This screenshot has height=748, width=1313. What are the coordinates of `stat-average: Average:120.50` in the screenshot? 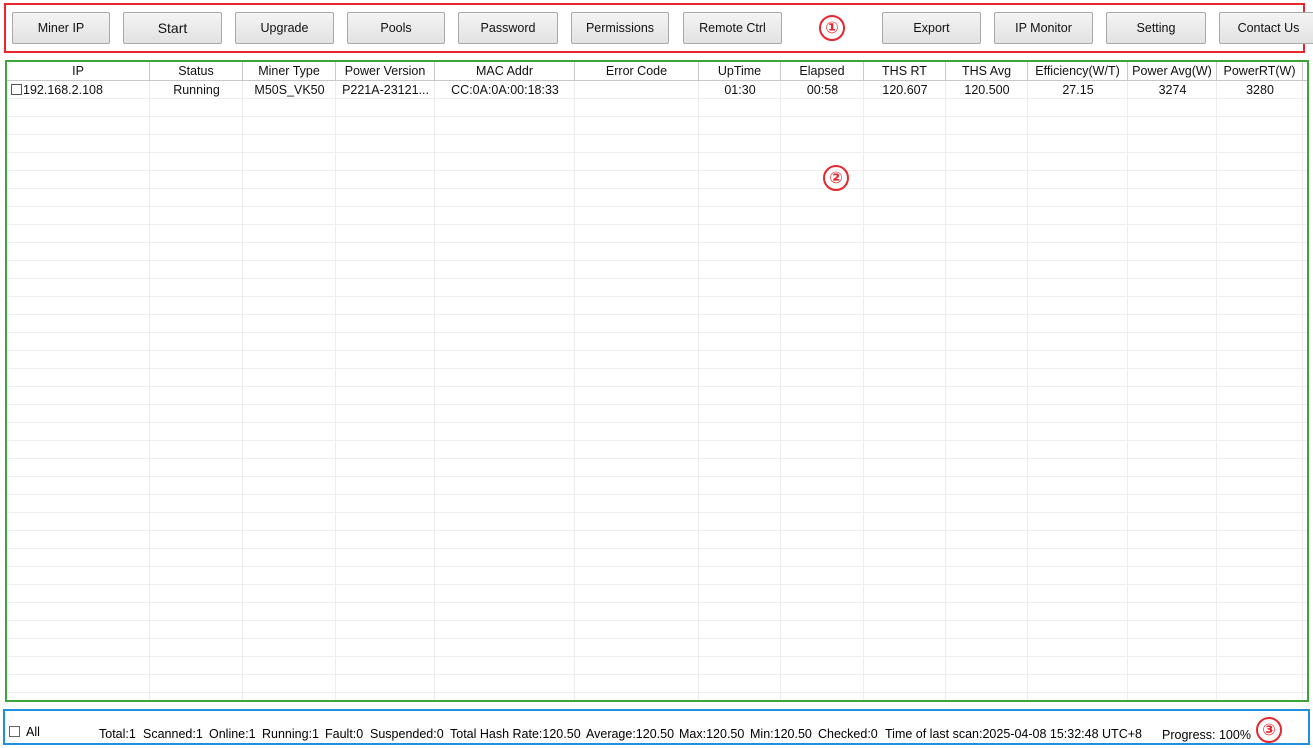 It's located at (630, 734).